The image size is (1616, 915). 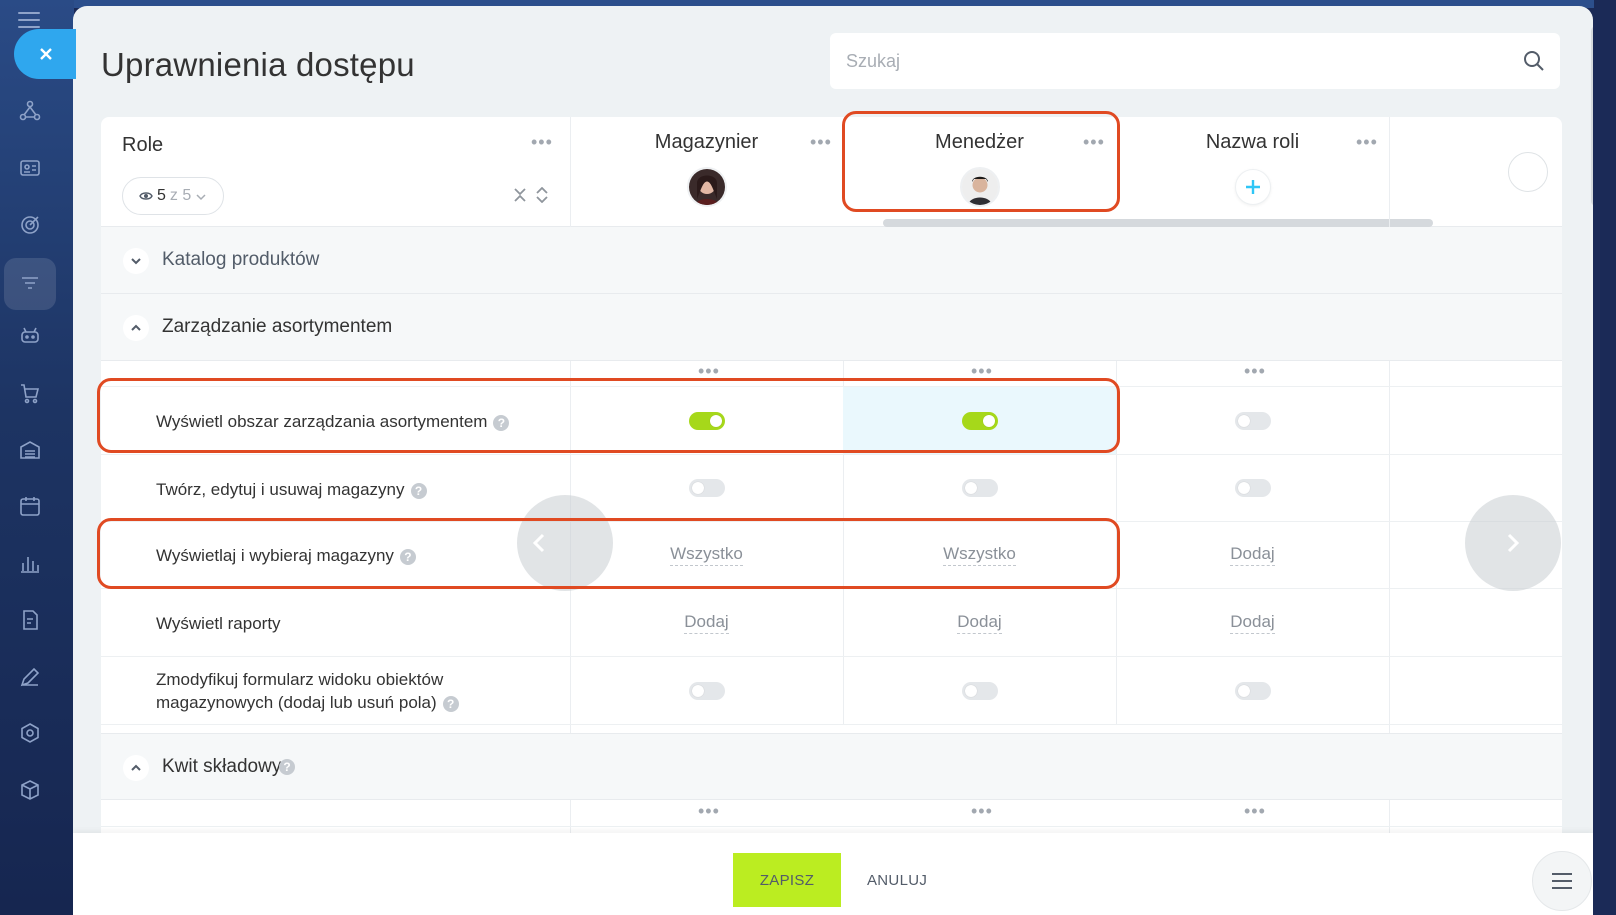 What do you see at coordinates (30, 284) in the screenshot?
I see `funnel-icon` at bounding box center [30, 284].